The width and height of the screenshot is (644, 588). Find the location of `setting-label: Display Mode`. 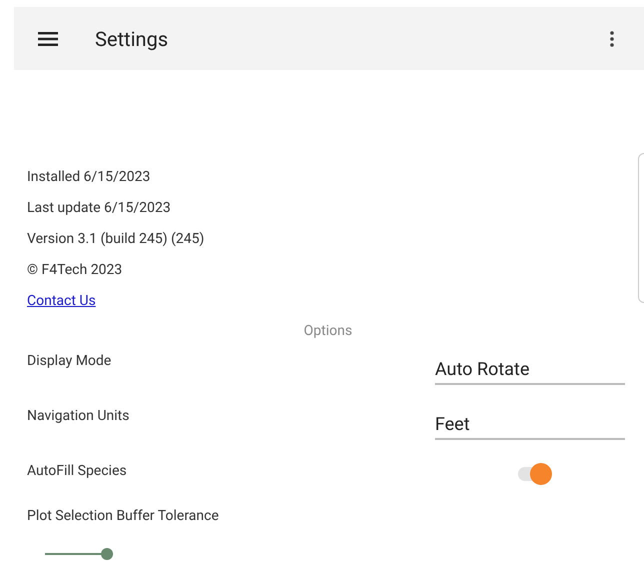

setting-label: Display Mode is located at coordinates (69, 361).